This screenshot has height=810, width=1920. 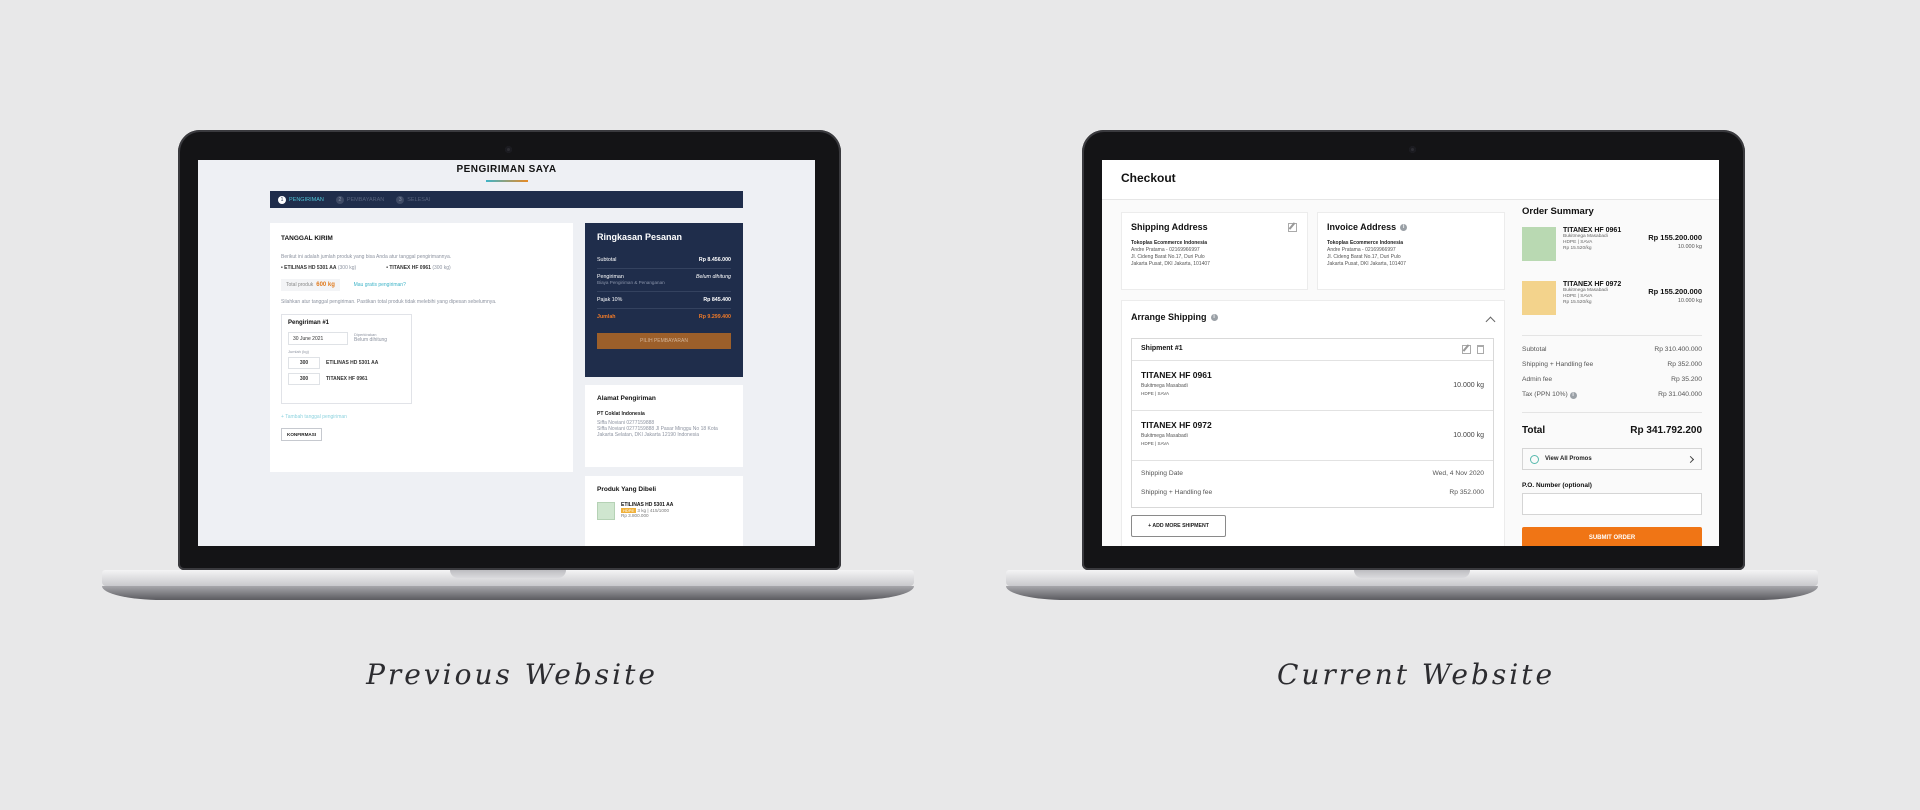 What do you see at coordinates (1155, 443) in the screenshot?
I see `item-meta: HDPE | SAVA` at bounding box center [1155, 443].